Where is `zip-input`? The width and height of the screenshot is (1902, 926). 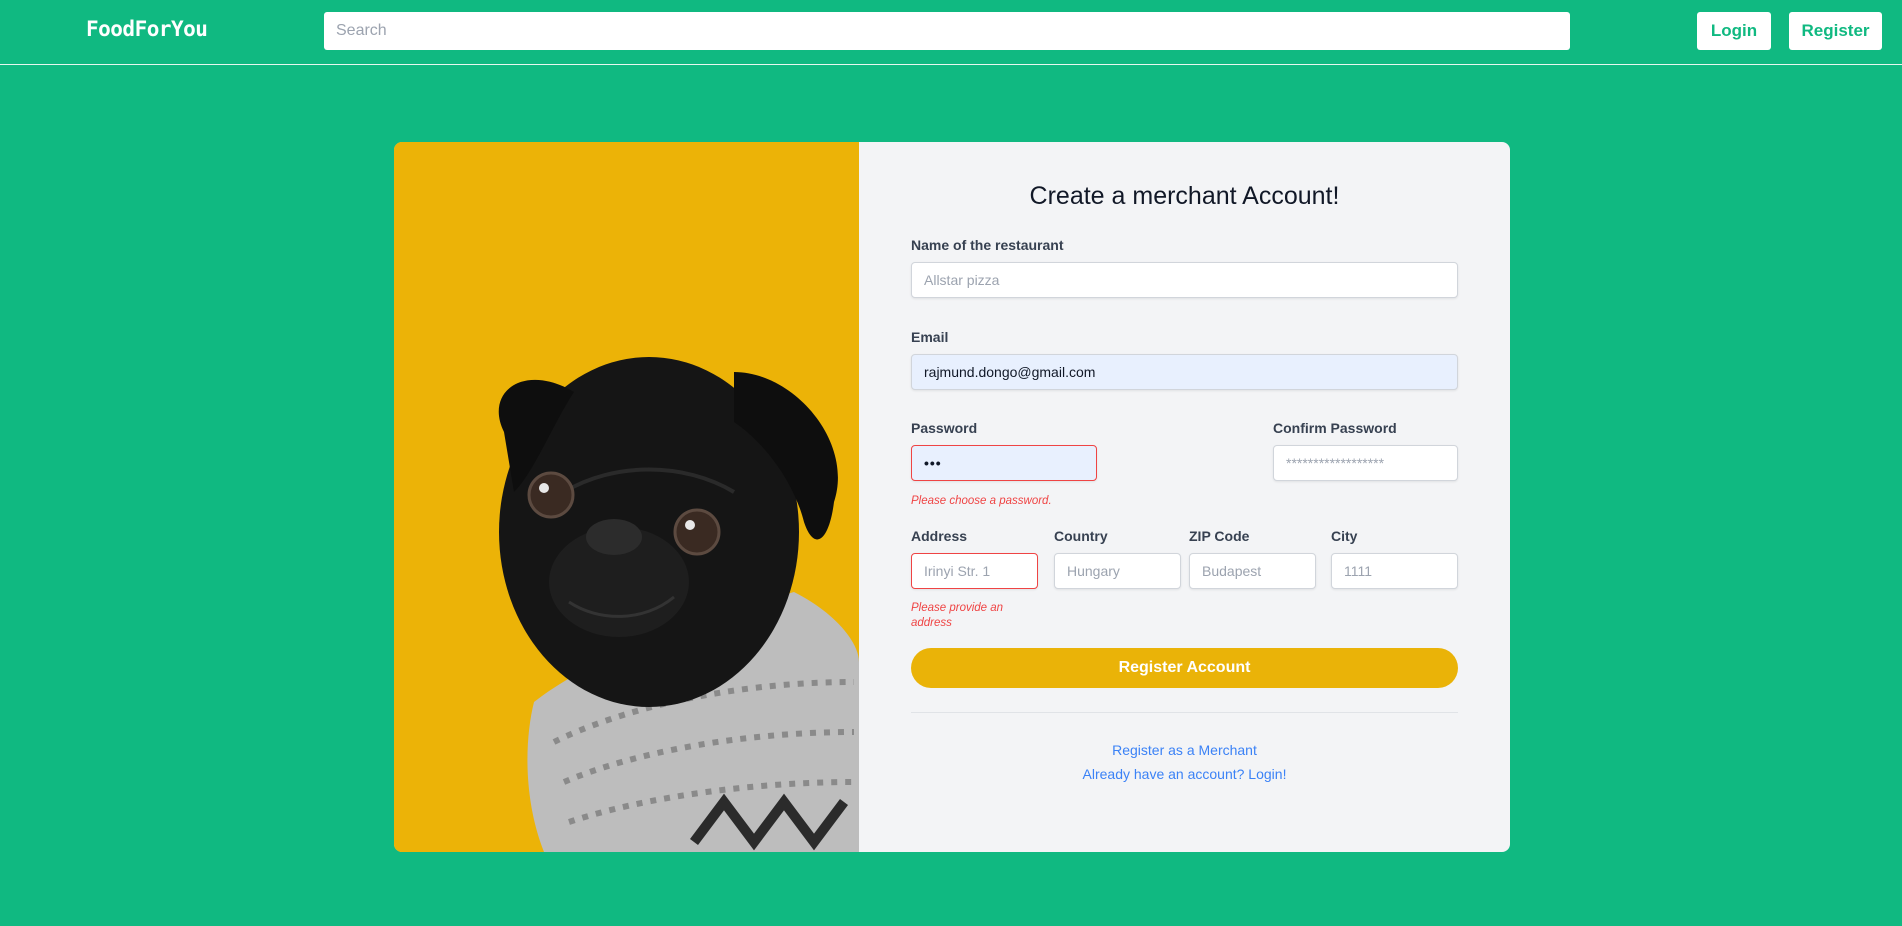 zip-input is located at coordinates (1252, 571).